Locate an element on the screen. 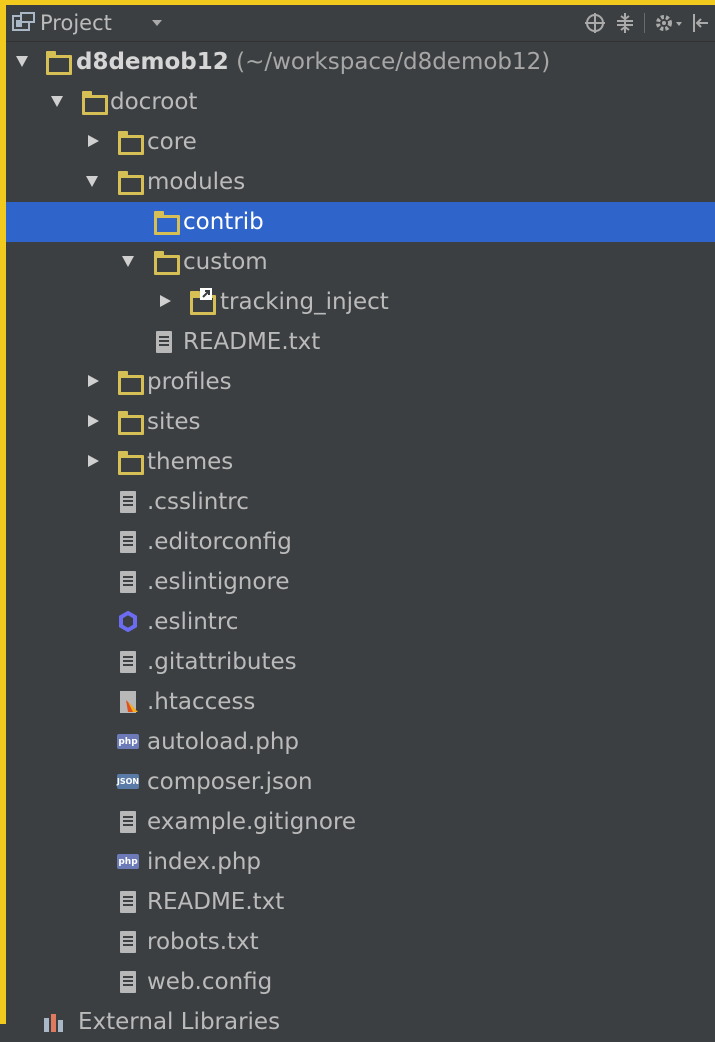  locate-icon is located at coordinates (595, 23).